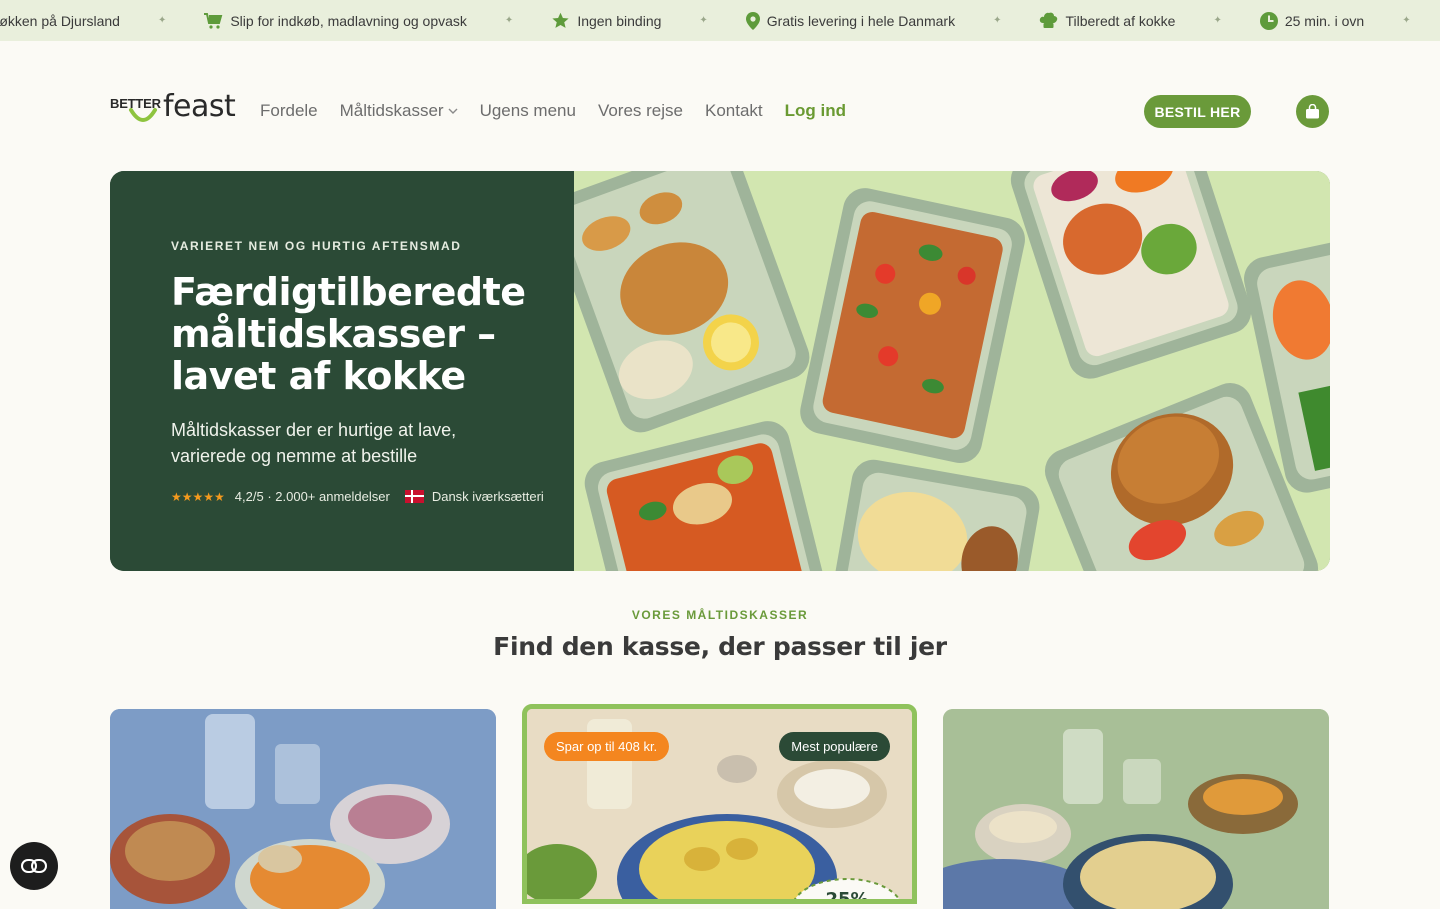 The image size is (1440, 909). I want to click on announcement-item: Køkken på Djursland, so click(60, 21).